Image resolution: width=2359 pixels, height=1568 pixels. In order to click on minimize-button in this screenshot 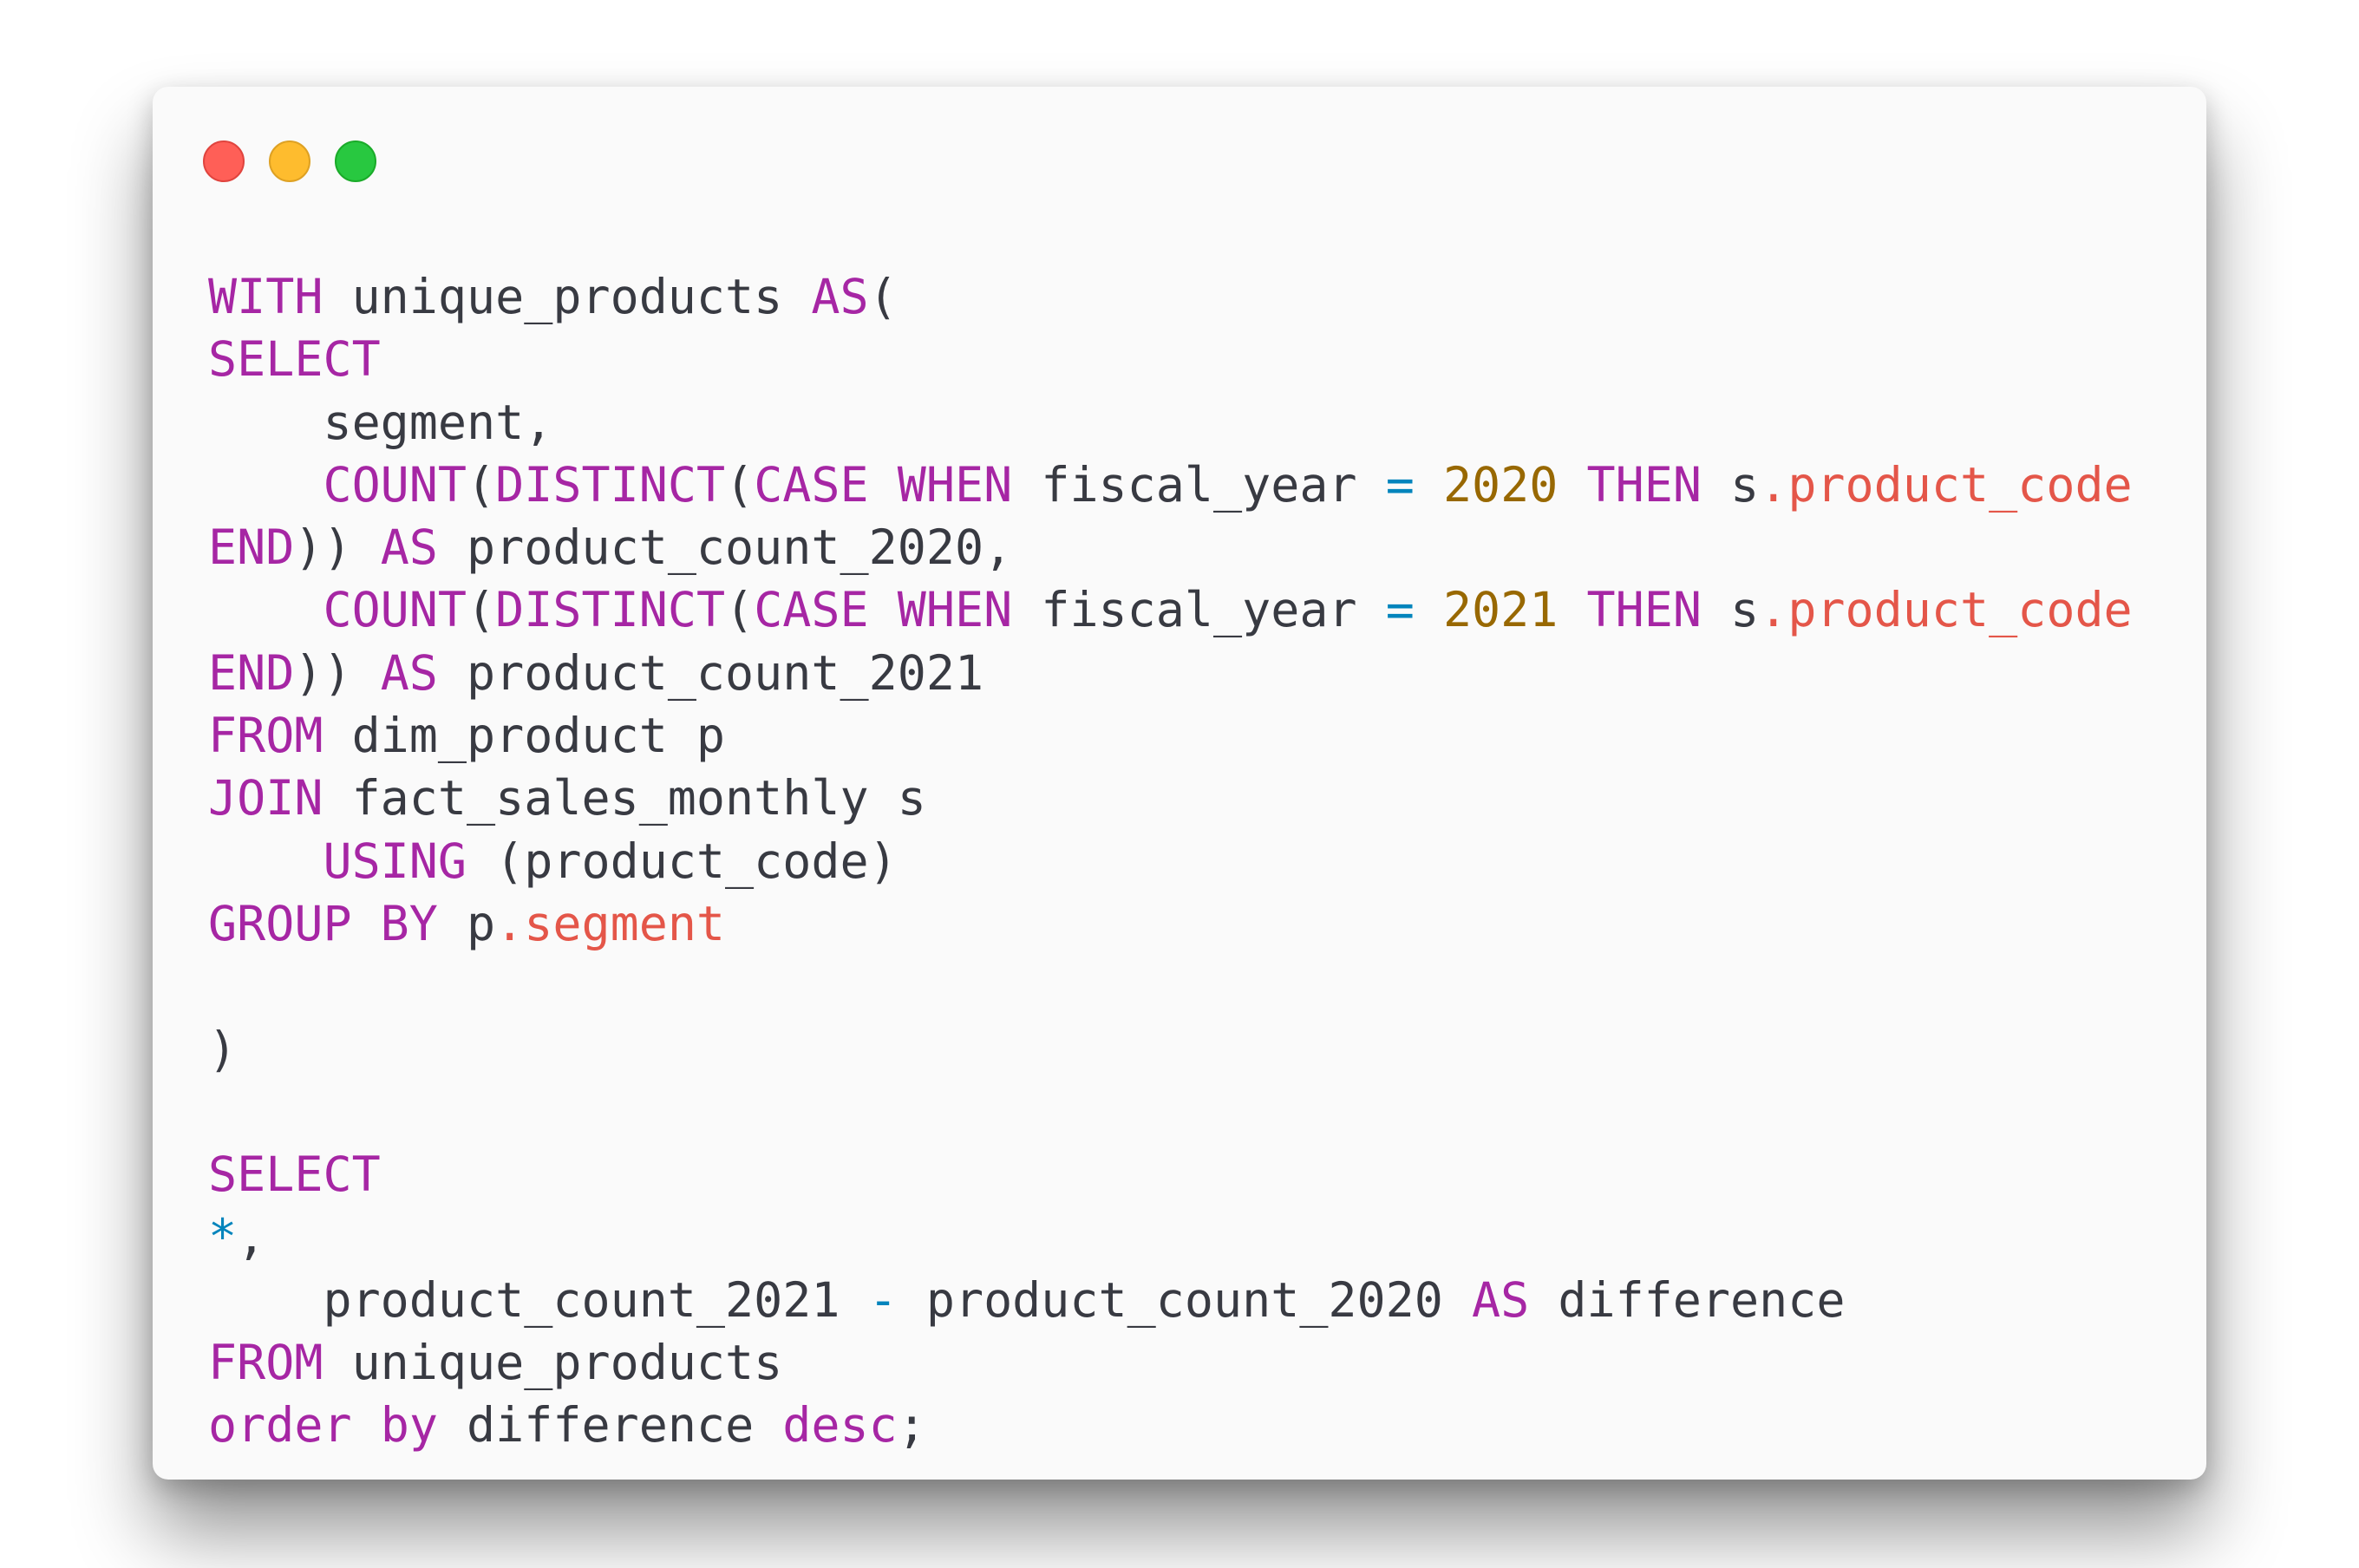, I will do `click(290, 161)`.